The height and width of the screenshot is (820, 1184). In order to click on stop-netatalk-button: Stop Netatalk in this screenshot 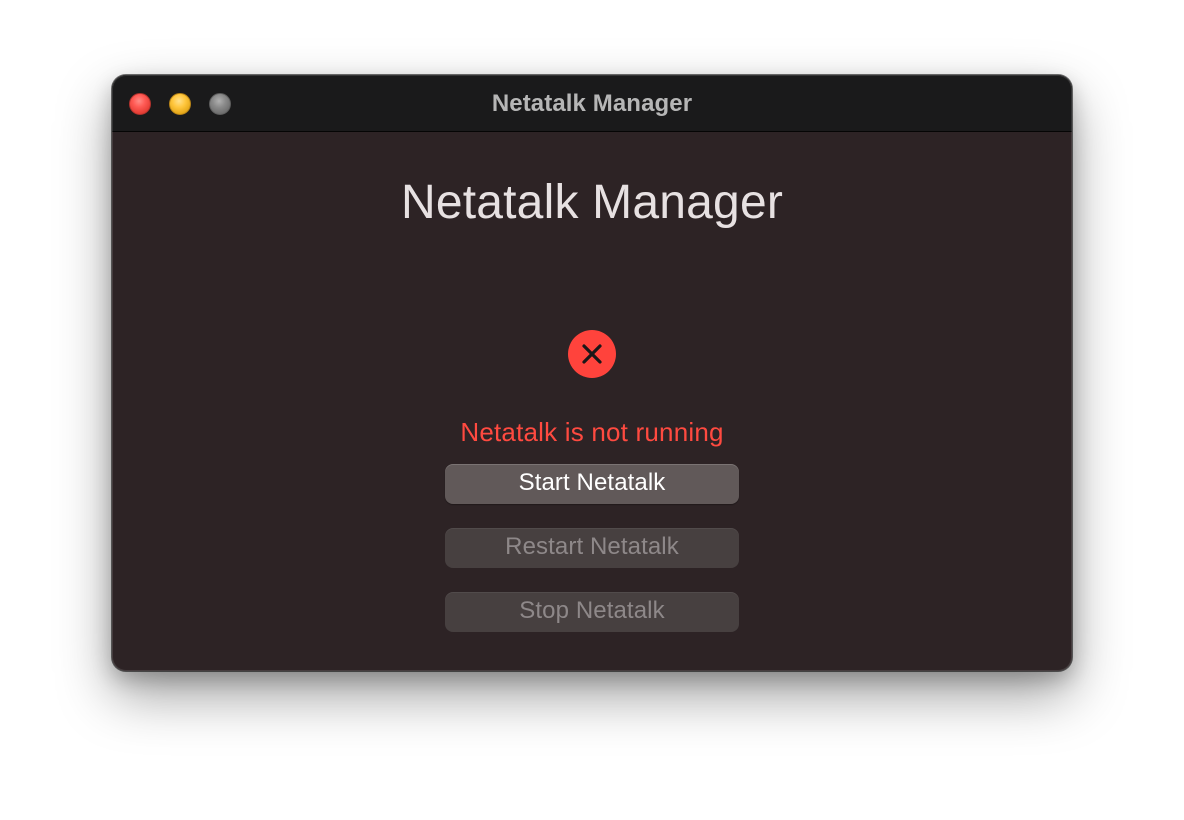, I will do `click(592, 612)`.